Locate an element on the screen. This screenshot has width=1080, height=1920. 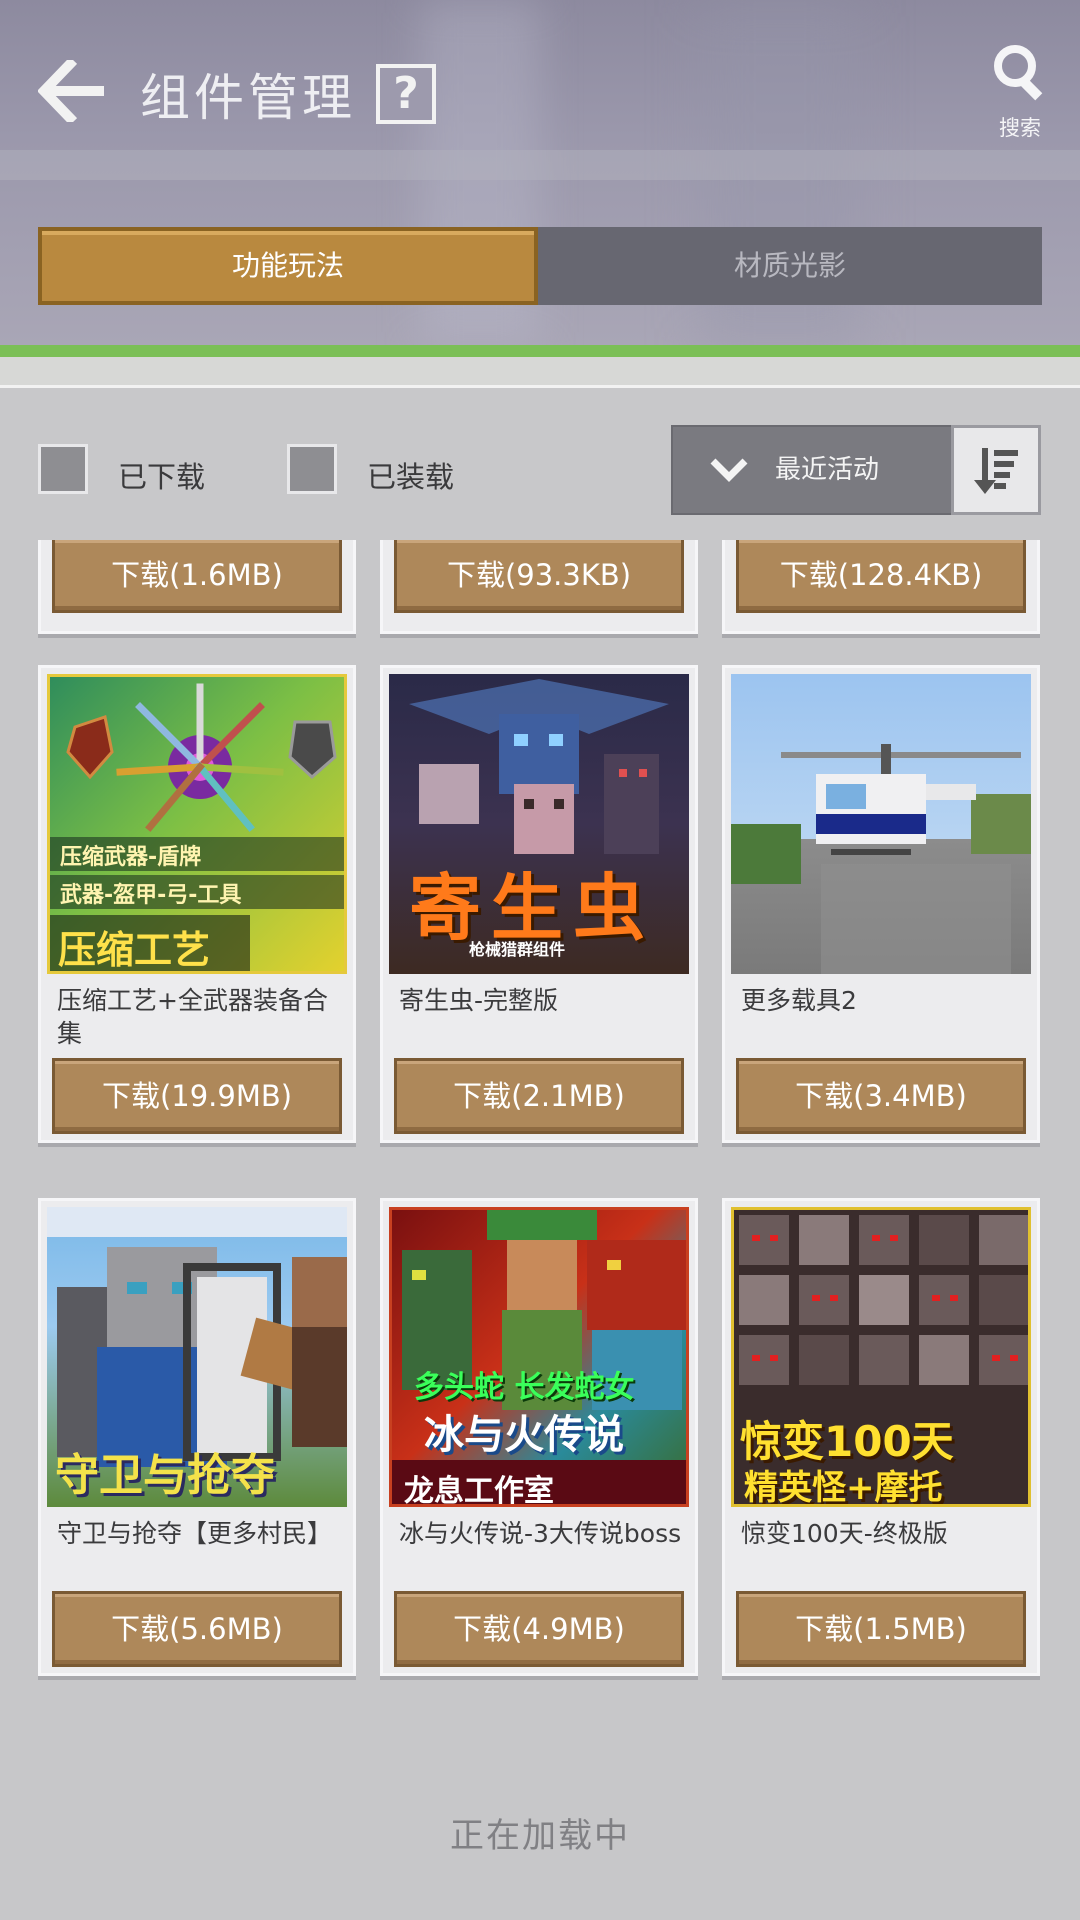
category-tabs: 功能玩法 材质光影 is located at coordinates (540, 266).